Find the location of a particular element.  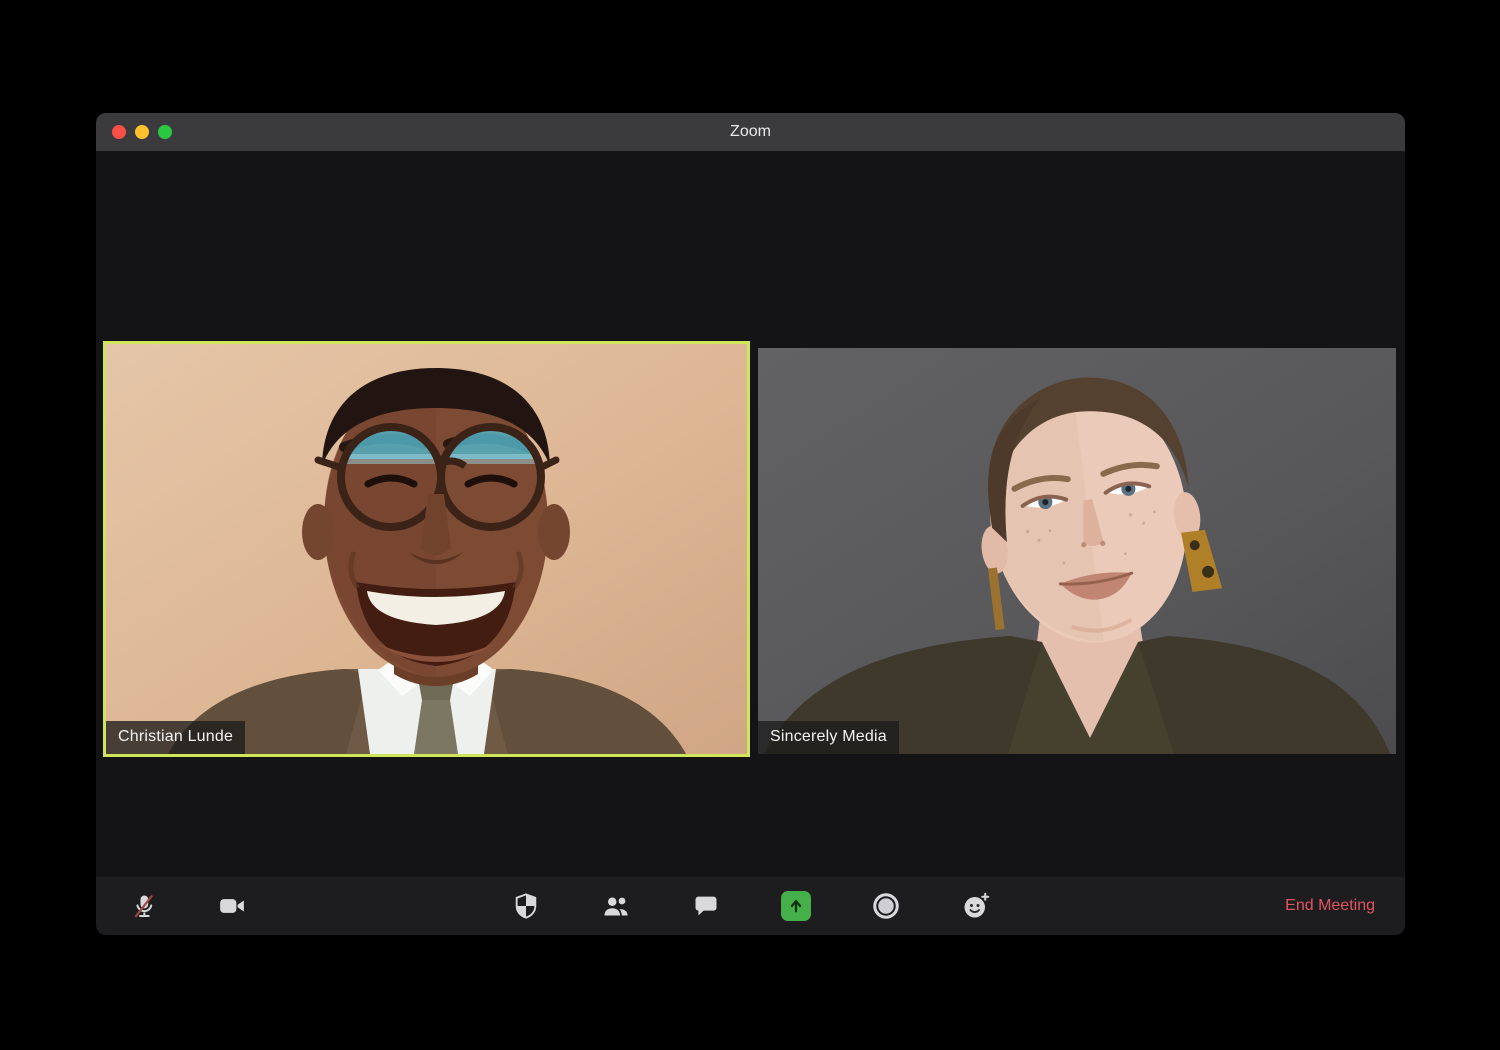

meeting-toolbar: End Meeting is located at coordinates (750, 906).